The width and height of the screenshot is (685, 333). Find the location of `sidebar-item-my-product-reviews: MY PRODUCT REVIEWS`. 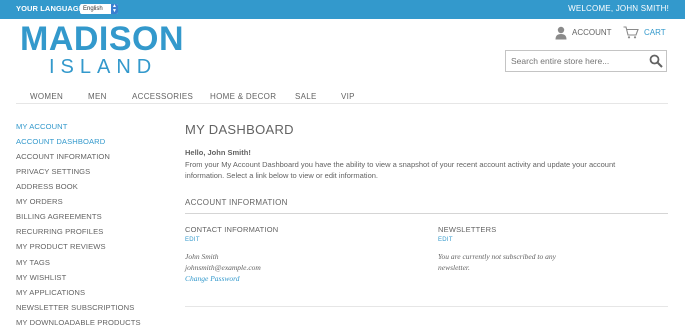

sidebar-item-my-product-reviews: MY PRODUCT REVIEWS is located at coordinates (61, 246).